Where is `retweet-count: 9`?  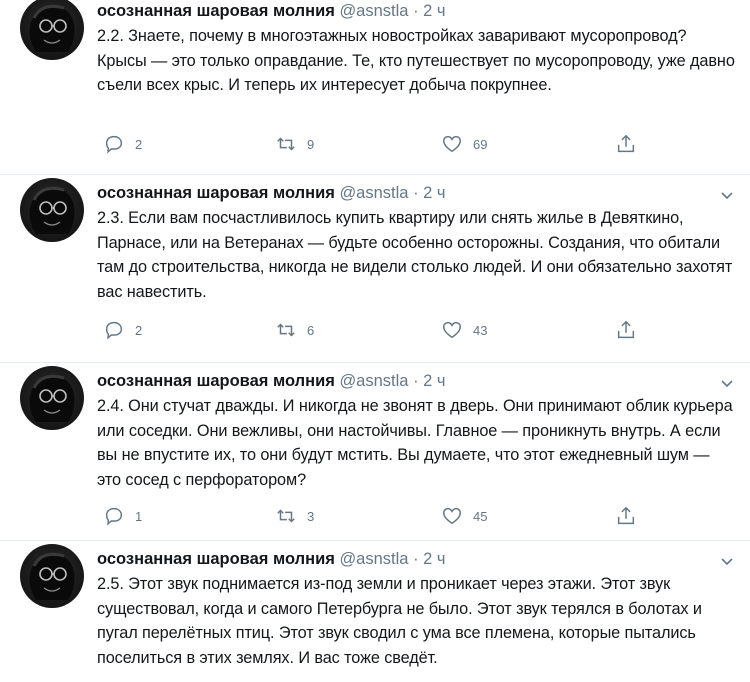 retweet-count: 9 is located at coordinates (311, 144).